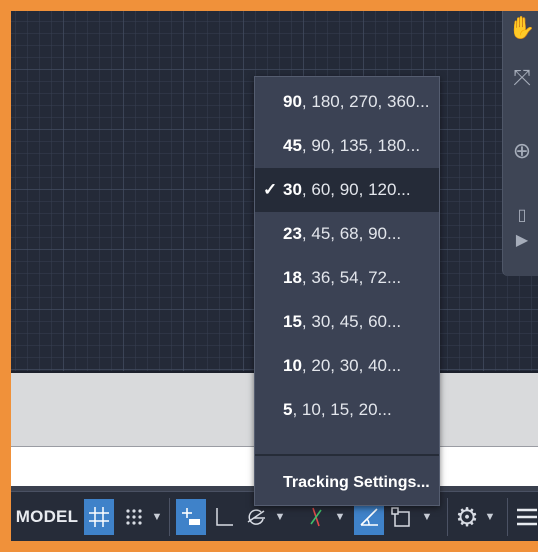  What do you see at coordinates (292, 101) in the screenshot?
I see `polar-angle-increment: 90` at bounding box center [292, 101].